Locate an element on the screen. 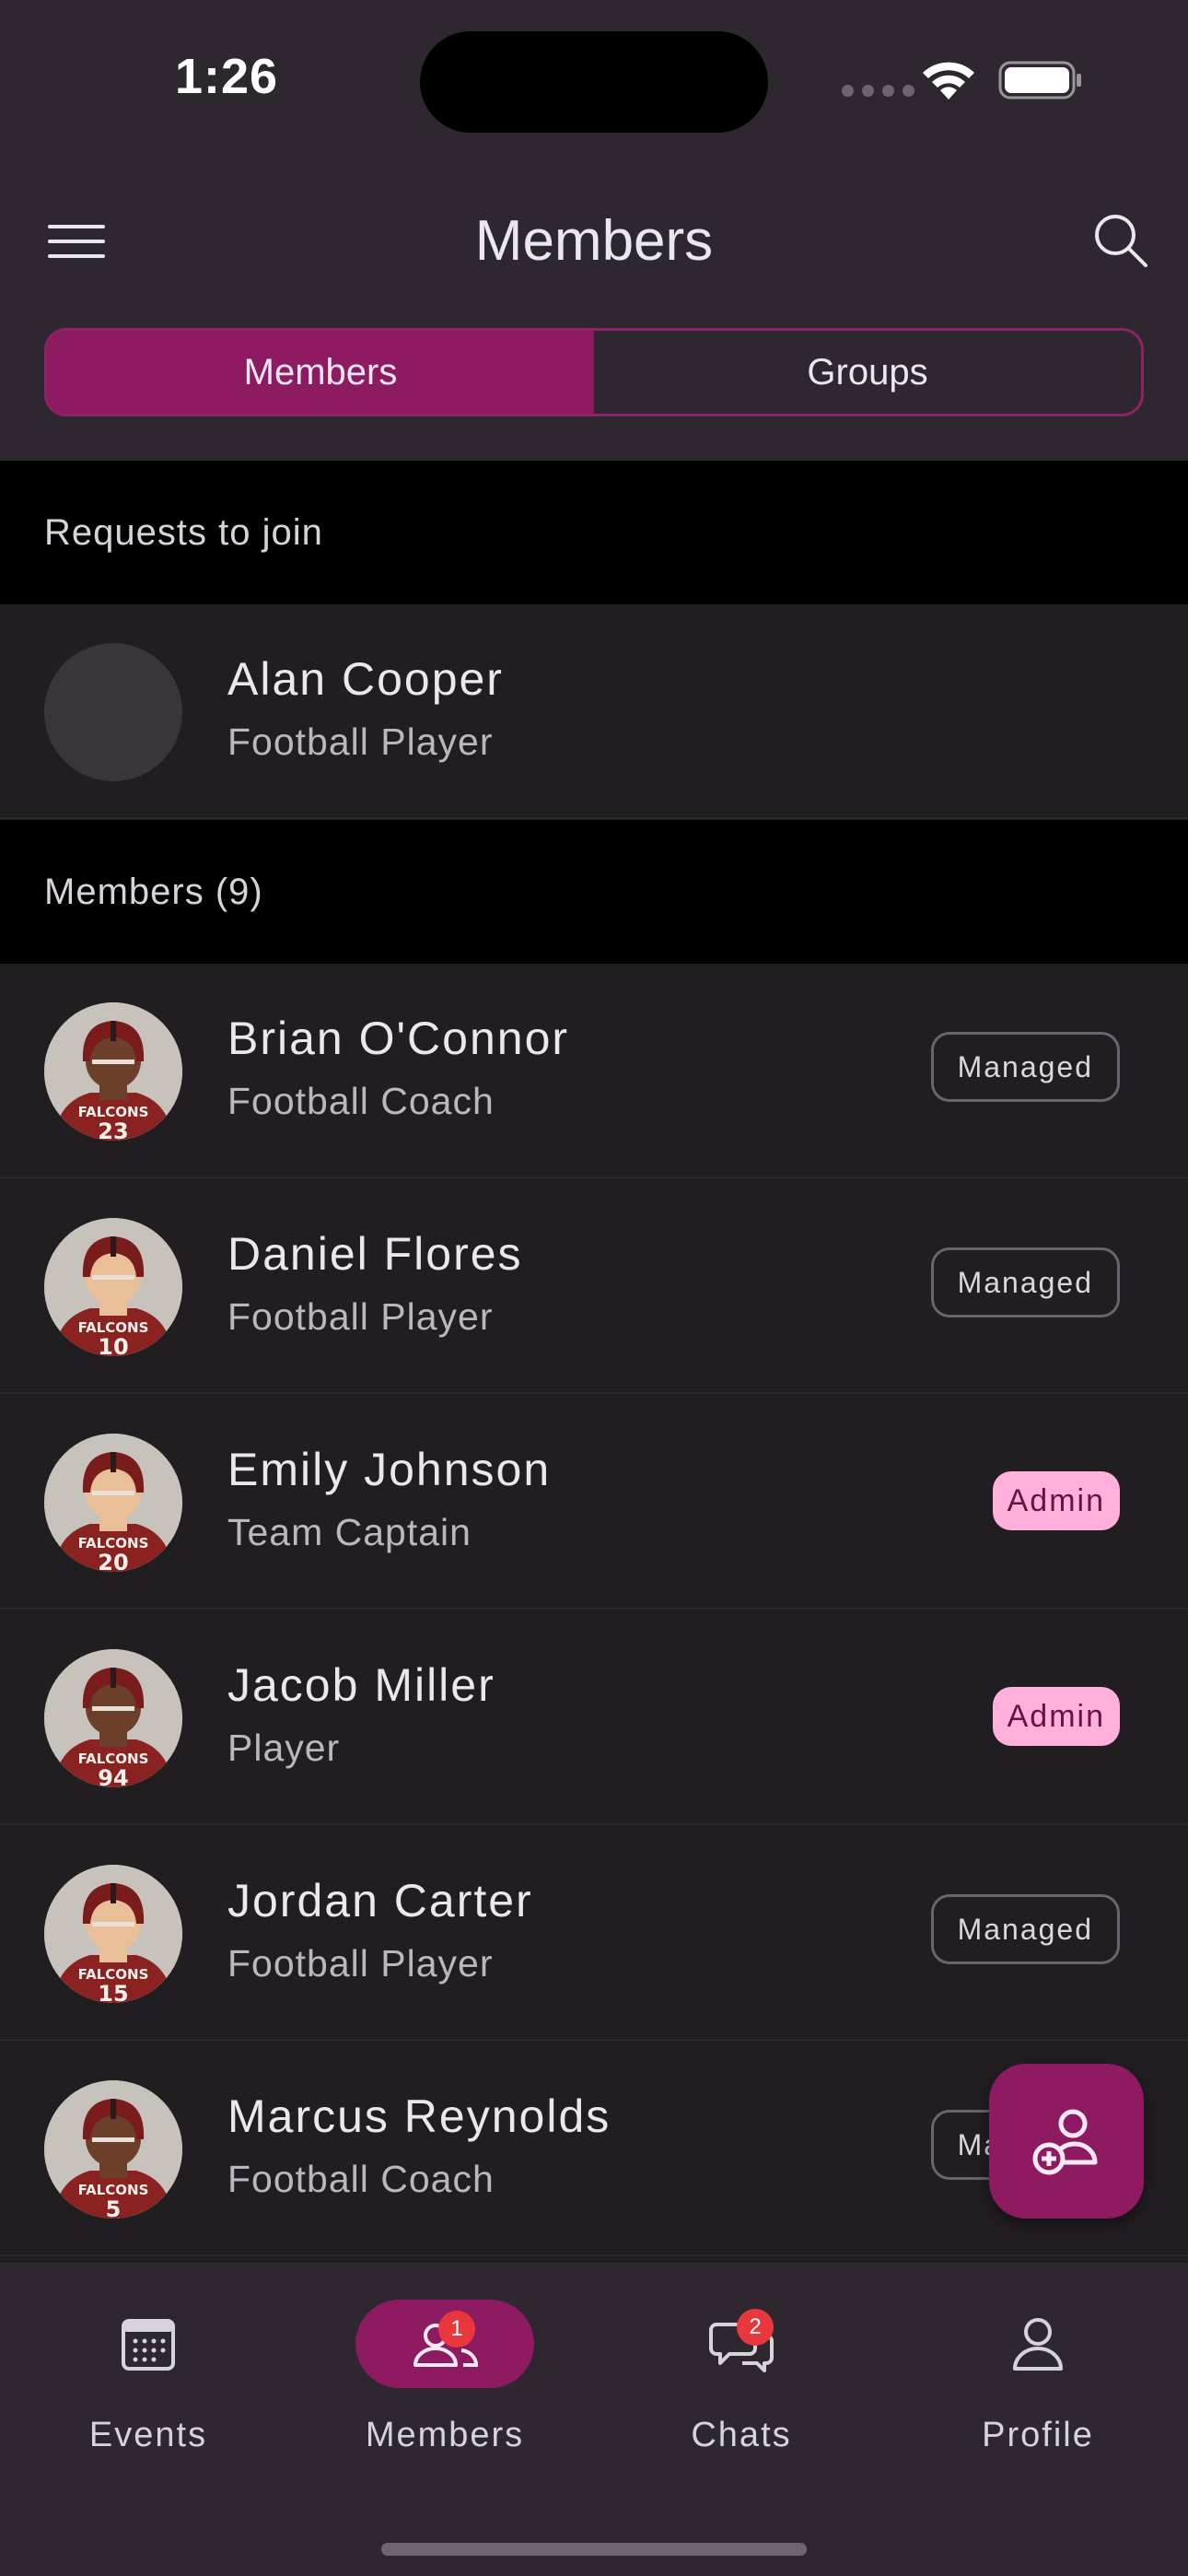 The width and height of the screenshot is (1188, 2576). search-button is located at coordinates (1119, 239).